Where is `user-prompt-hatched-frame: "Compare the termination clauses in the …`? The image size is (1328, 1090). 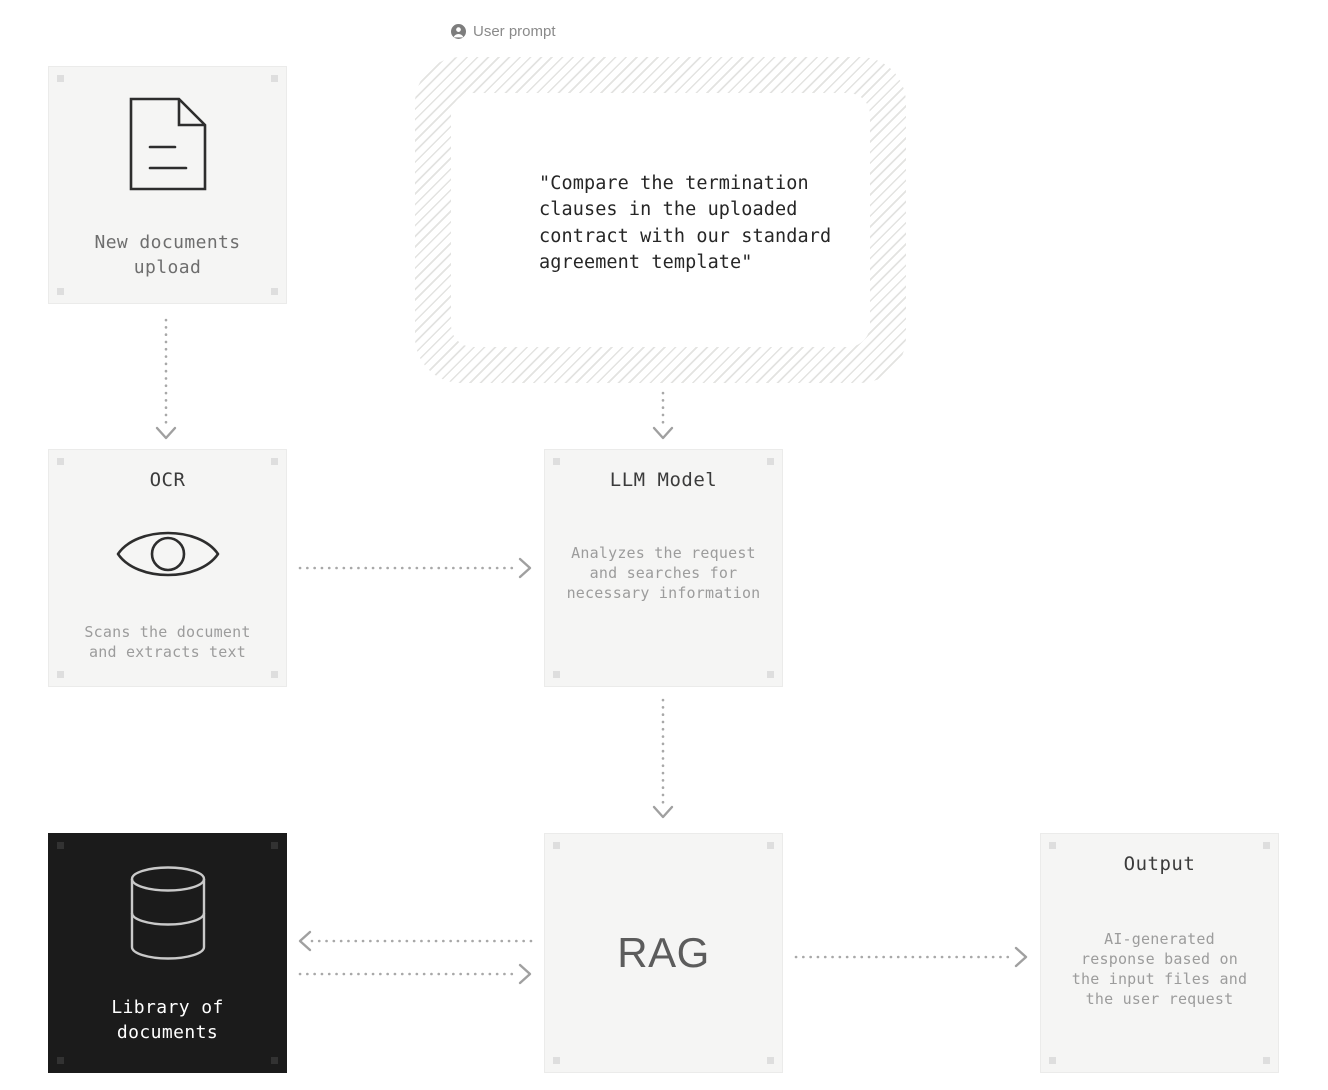
user-prompt-hatched-frame: "Compare the termination clauses in the … is located at coordinates (660, 220).